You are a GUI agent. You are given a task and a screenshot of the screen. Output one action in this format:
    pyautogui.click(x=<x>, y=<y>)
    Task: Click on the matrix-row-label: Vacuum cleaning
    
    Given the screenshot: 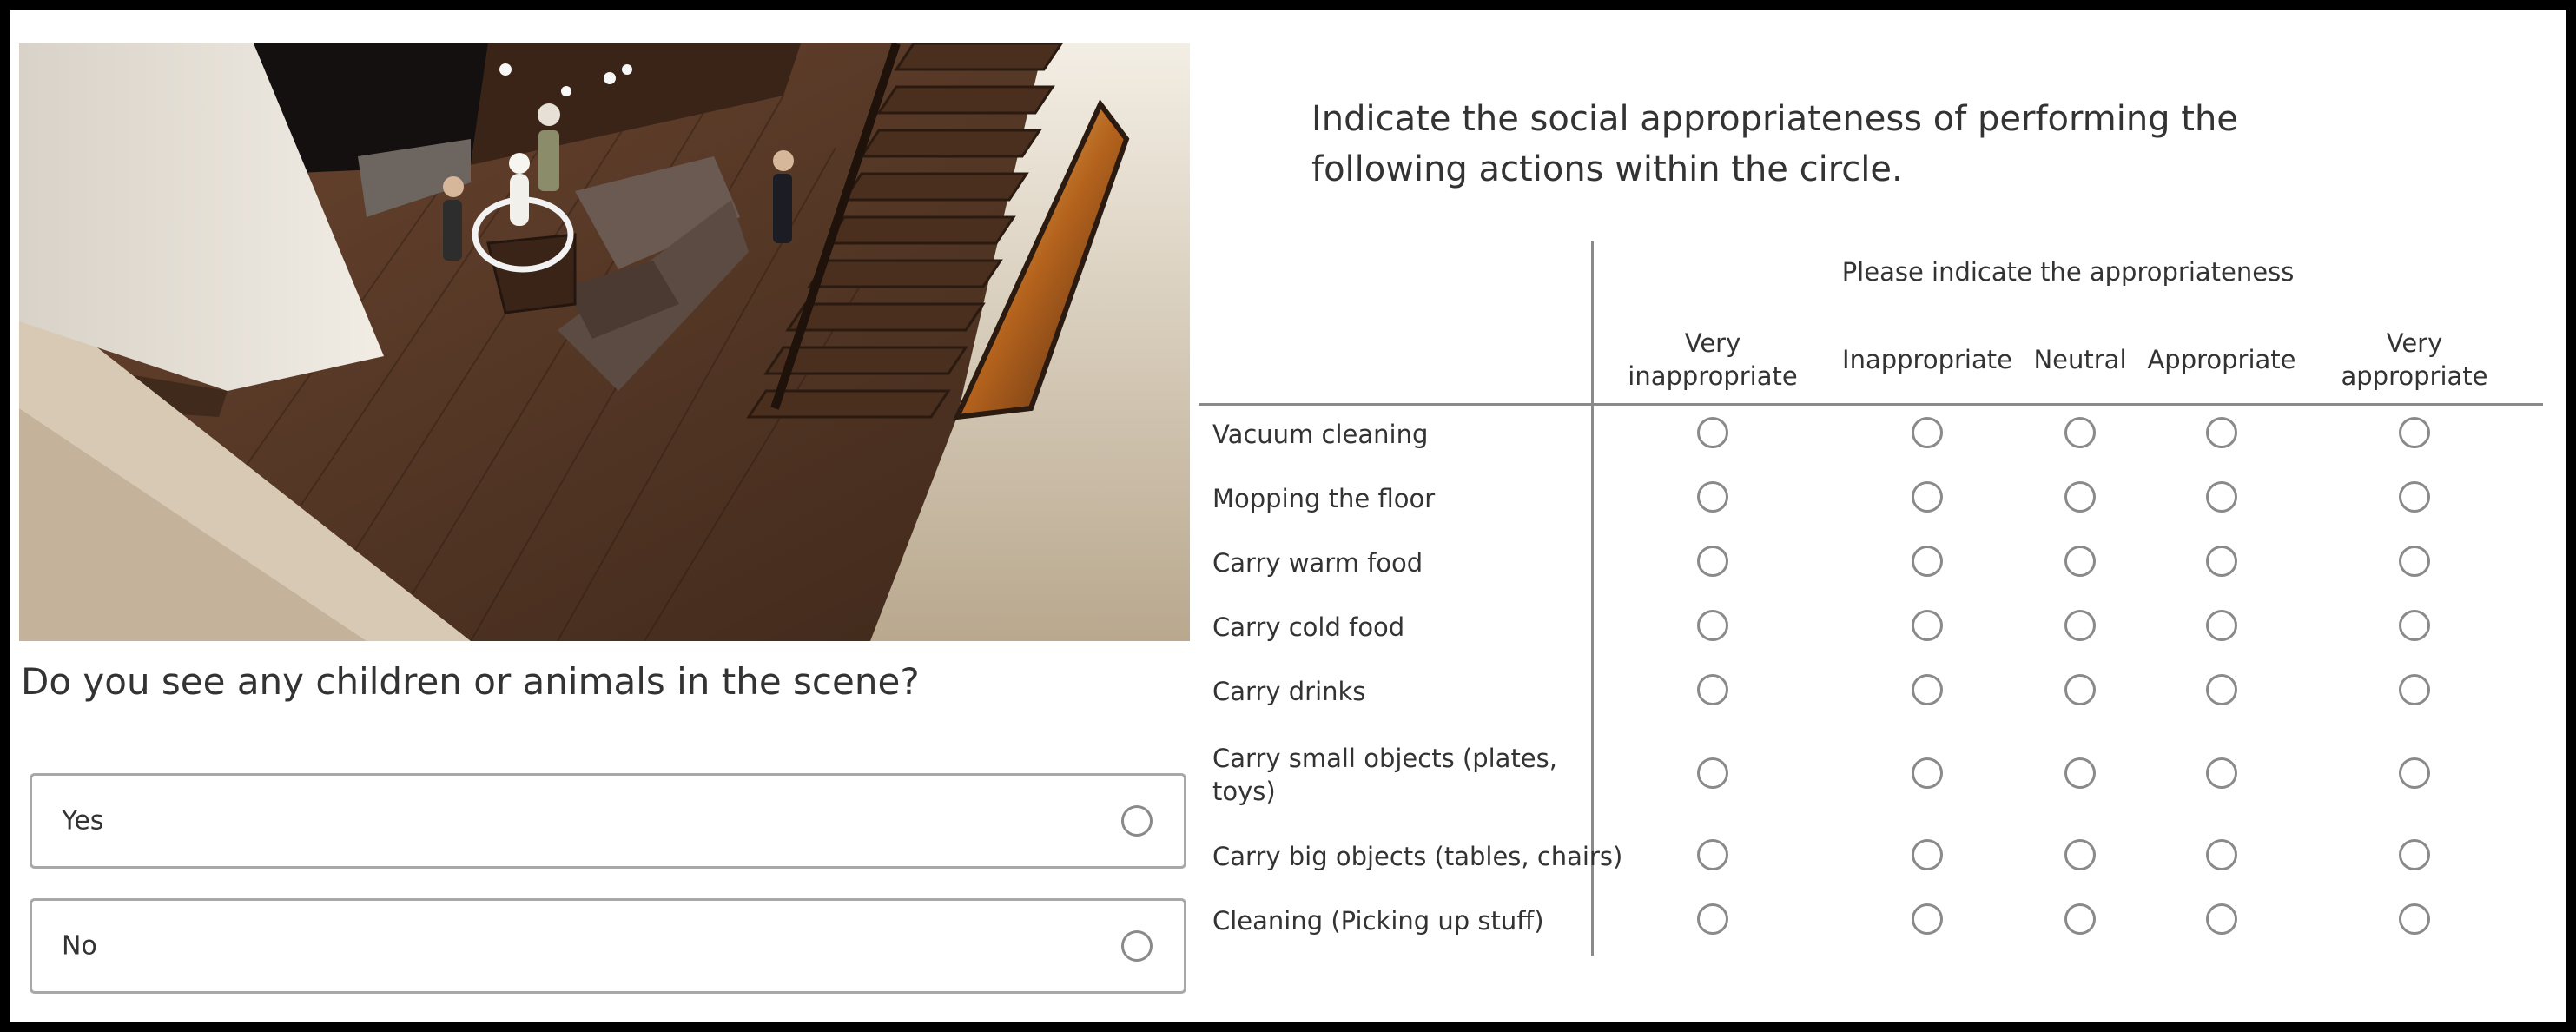 What is the action you would take?
    pyautogui.click(x=1320, y=435)
    